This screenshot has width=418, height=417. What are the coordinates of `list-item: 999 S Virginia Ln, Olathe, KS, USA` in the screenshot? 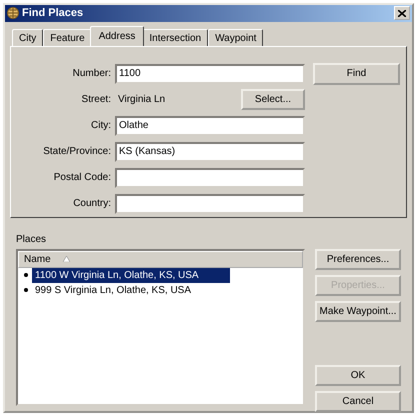 It's located at (113, 290).